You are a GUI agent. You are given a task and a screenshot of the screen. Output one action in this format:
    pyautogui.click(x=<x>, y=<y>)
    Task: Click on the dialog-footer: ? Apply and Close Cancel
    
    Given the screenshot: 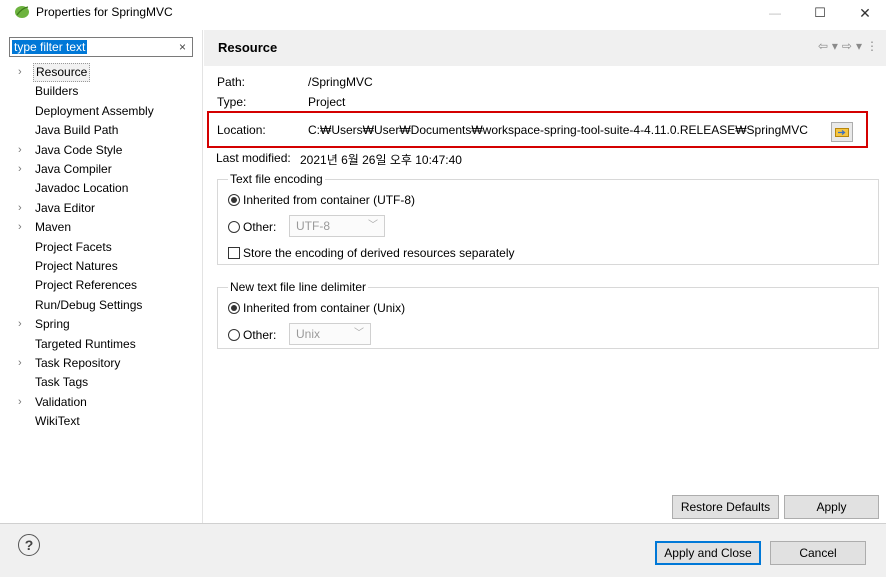 What is the action you would take?
    pyautogui.click(x=443, y=550)
    